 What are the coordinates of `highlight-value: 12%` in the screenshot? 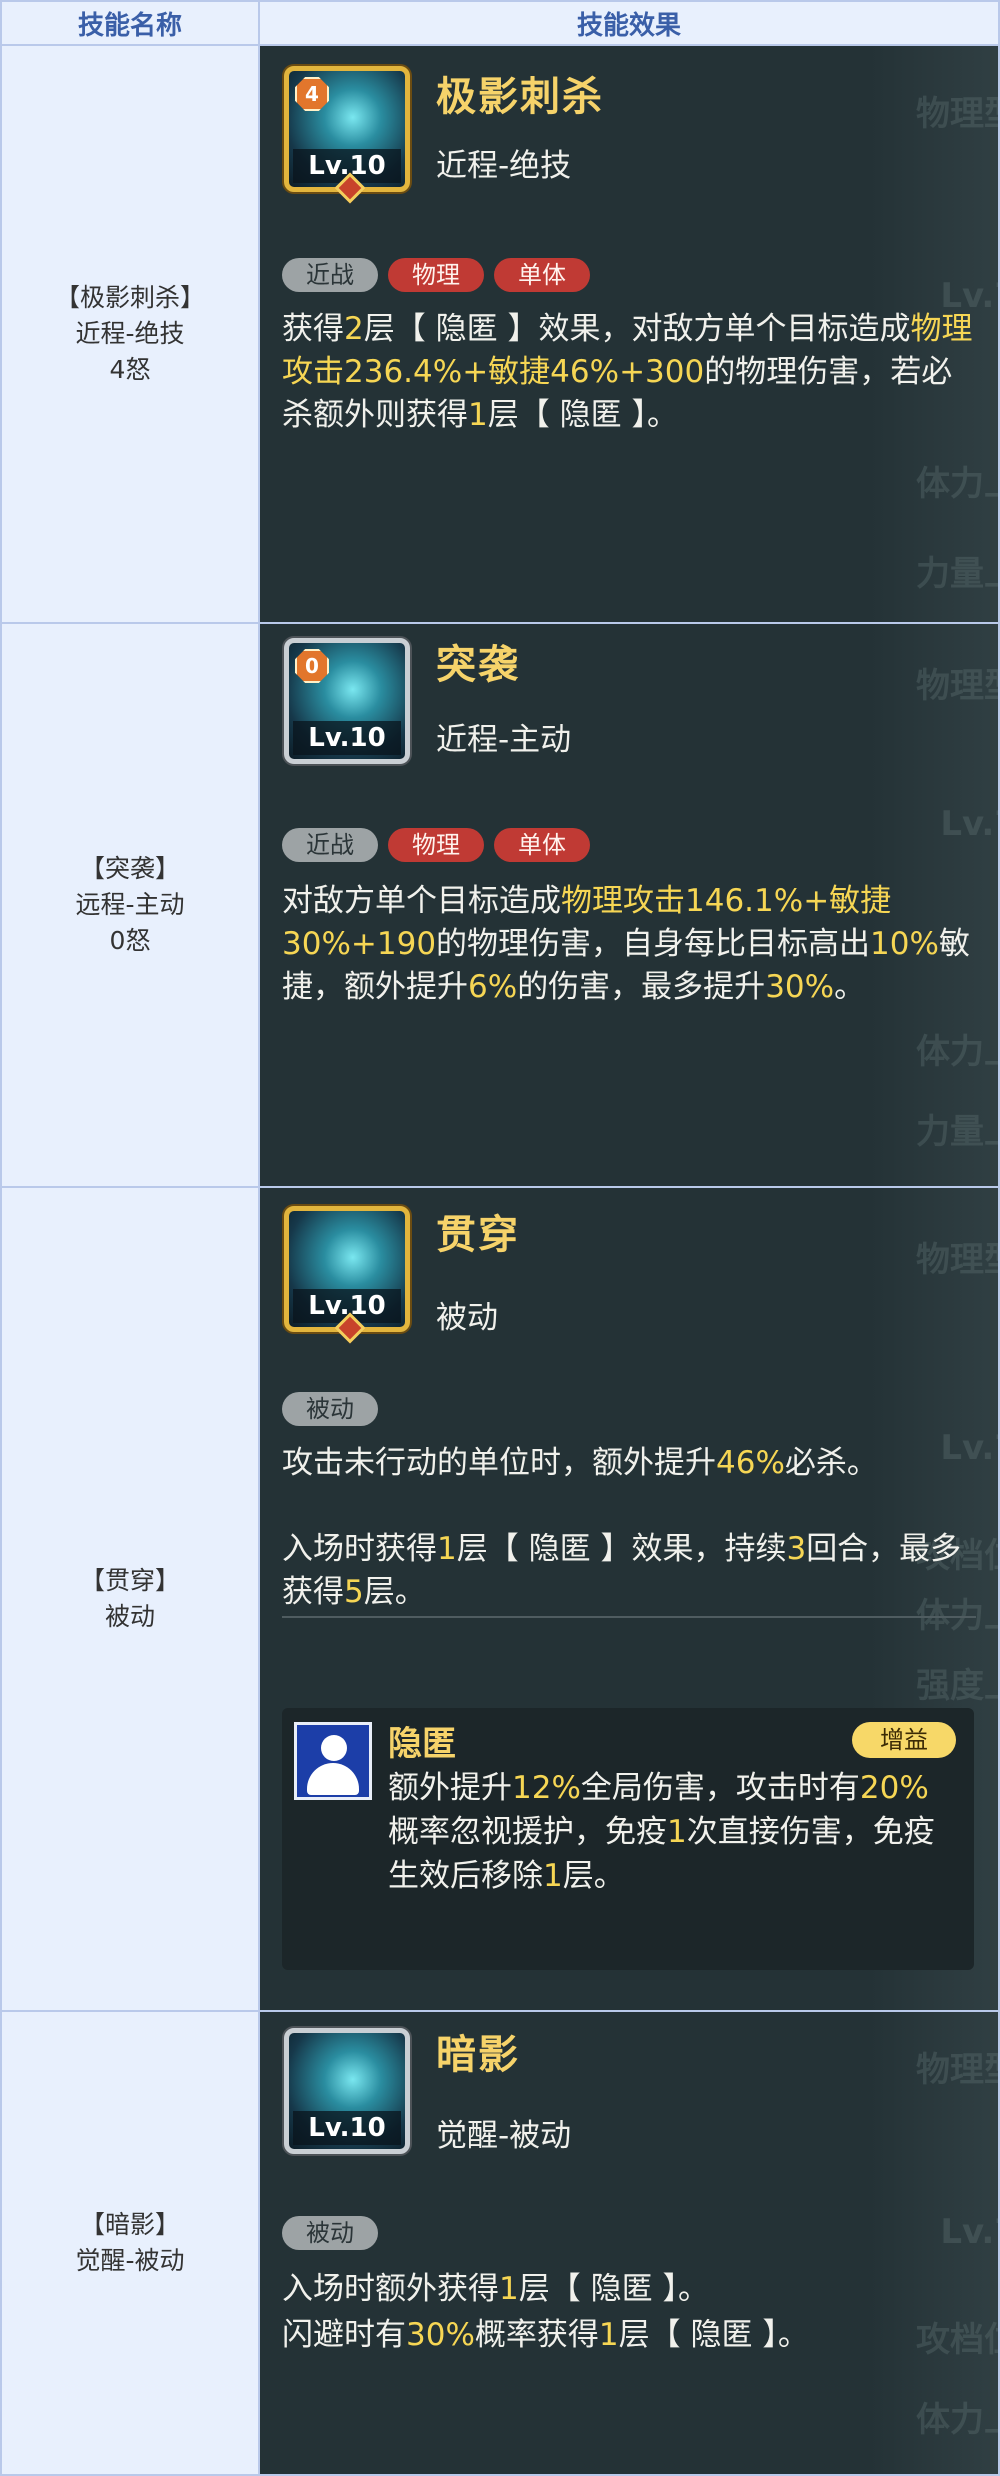 It's located at (546, 1788).